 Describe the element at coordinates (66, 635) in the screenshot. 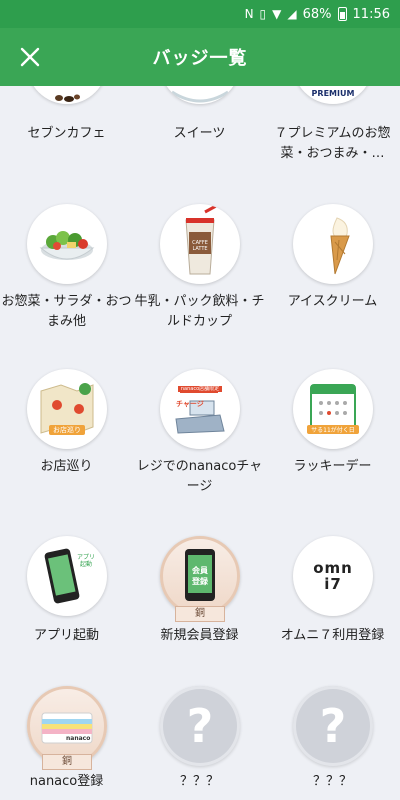

I see `badge-label: アプリ起動` at that location.